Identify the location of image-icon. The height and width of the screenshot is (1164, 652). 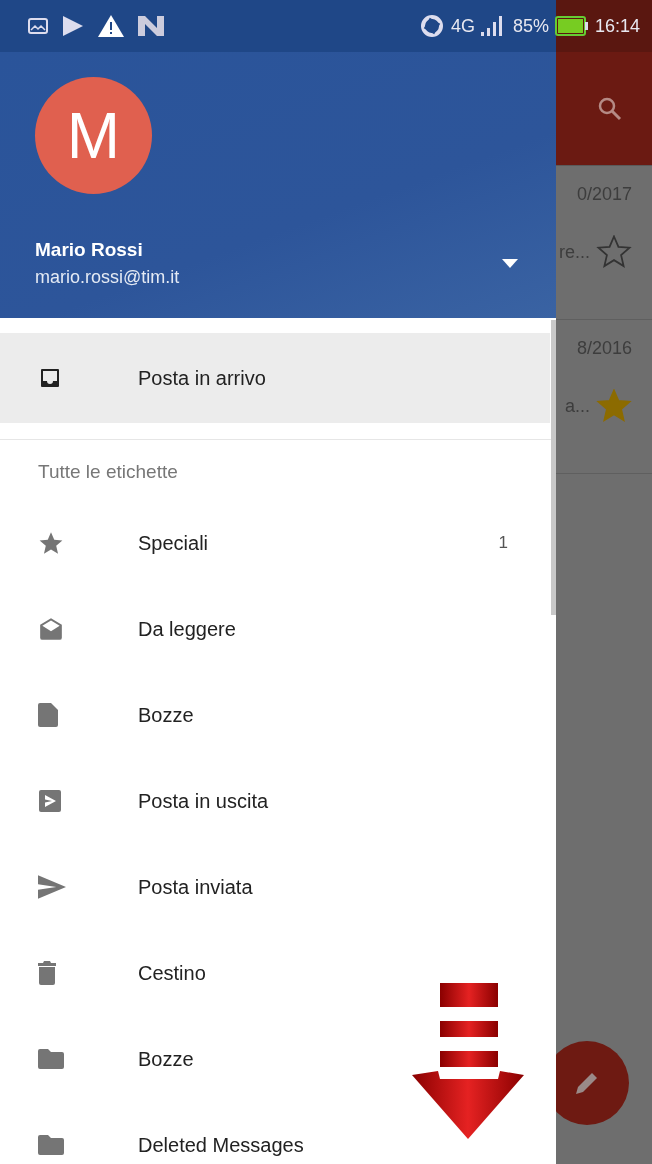
(38, 26).